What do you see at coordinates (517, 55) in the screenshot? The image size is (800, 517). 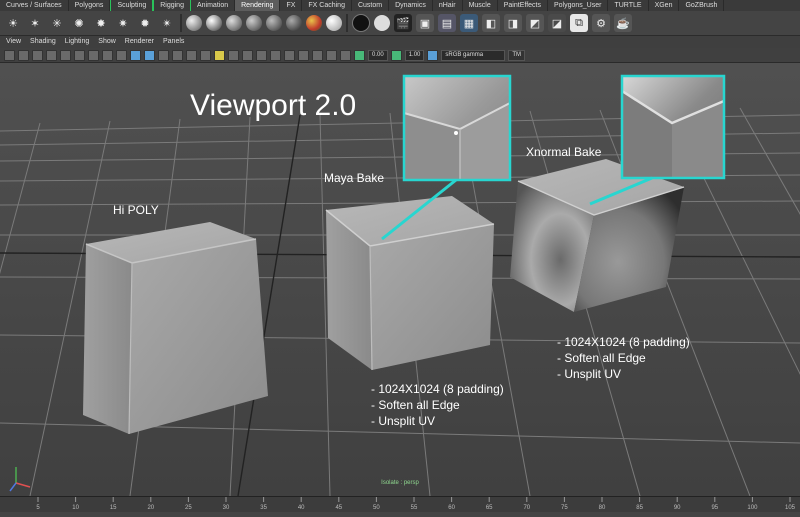 I see `tm-badge: TM` at bounding box center [517, 55].